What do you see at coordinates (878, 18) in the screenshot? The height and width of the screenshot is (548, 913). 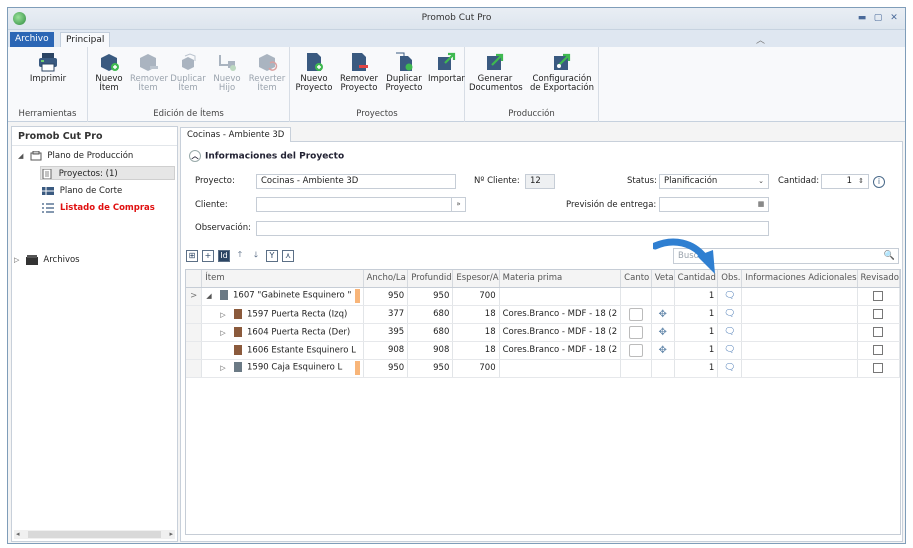 I see `maximize-icon: ▢` at bounding box center [878, 18].